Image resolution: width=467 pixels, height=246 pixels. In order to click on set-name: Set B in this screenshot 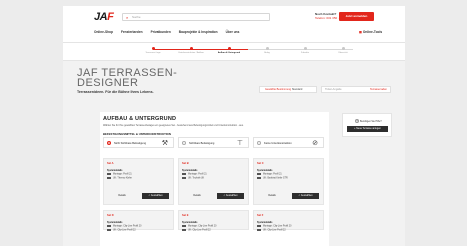, I will do `click(185, 163)`.